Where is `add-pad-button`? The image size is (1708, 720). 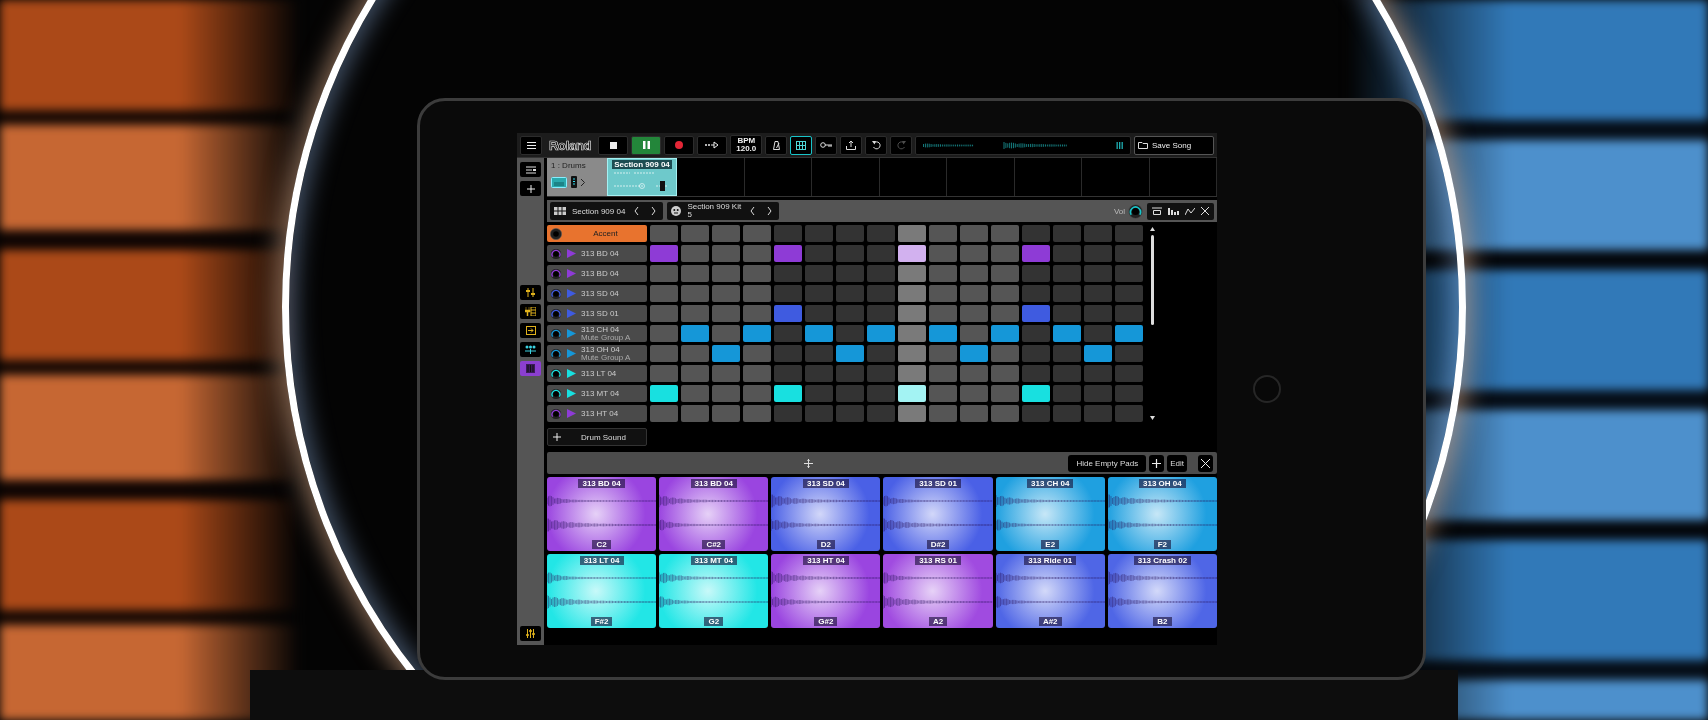
add-pad-button is located at coordinates (1157, 463).